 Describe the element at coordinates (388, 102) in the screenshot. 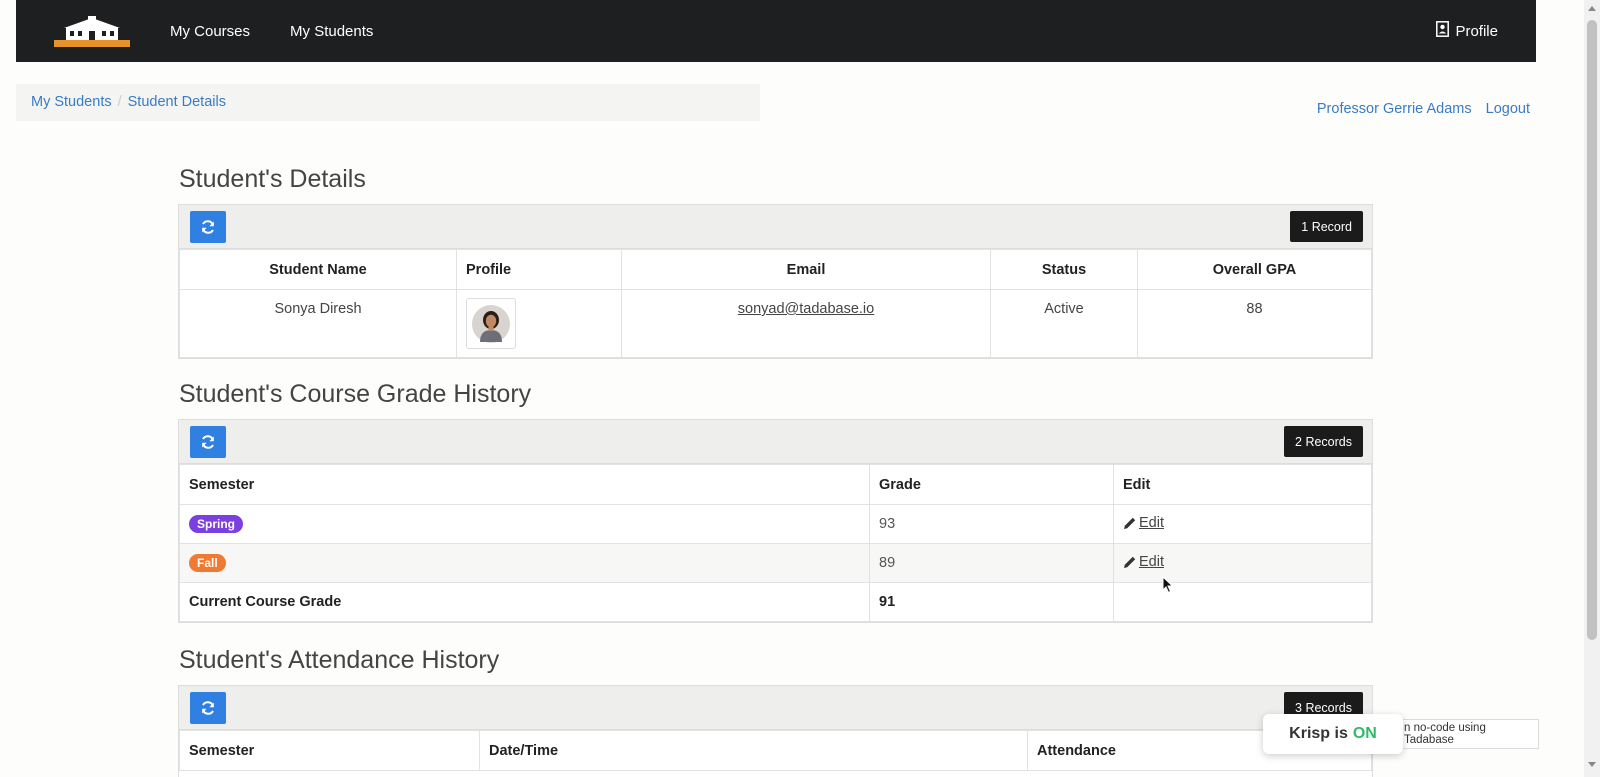

I see `breadcrumb: My Students / Student Details` at that location.